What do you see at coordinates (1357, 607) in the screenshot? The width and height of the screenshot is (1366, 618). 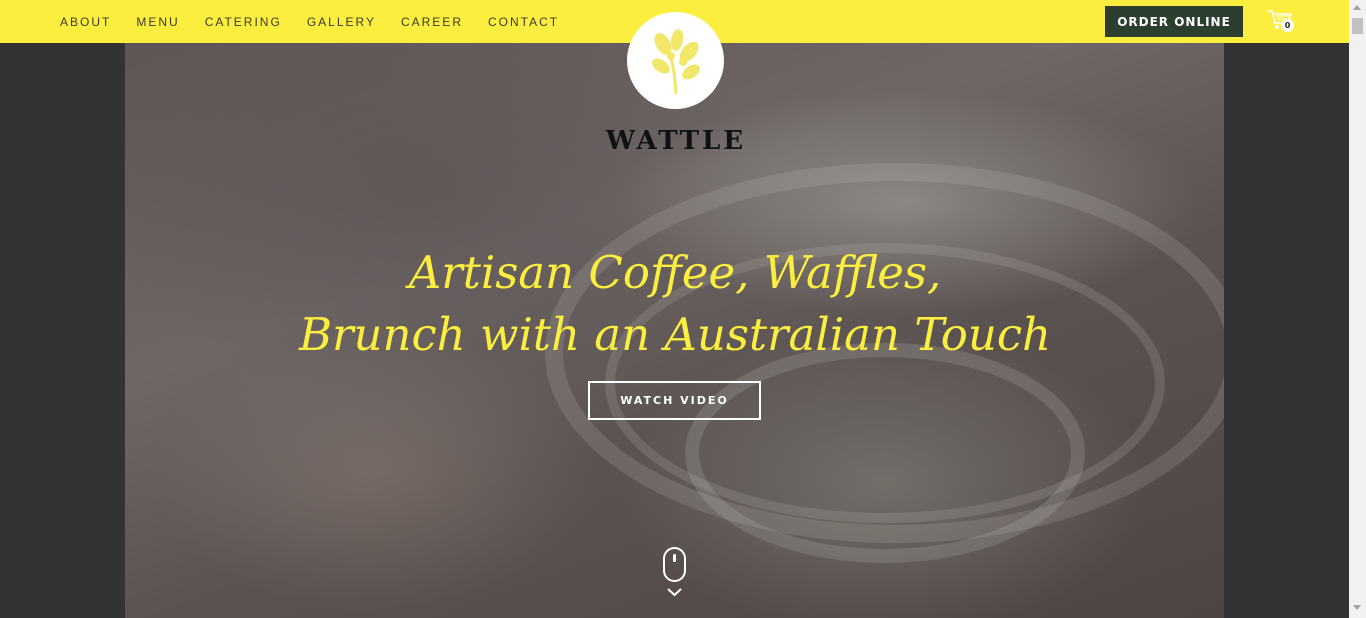 I see `scroll-down-arrow-icon` at bounding box center [1357, 607].